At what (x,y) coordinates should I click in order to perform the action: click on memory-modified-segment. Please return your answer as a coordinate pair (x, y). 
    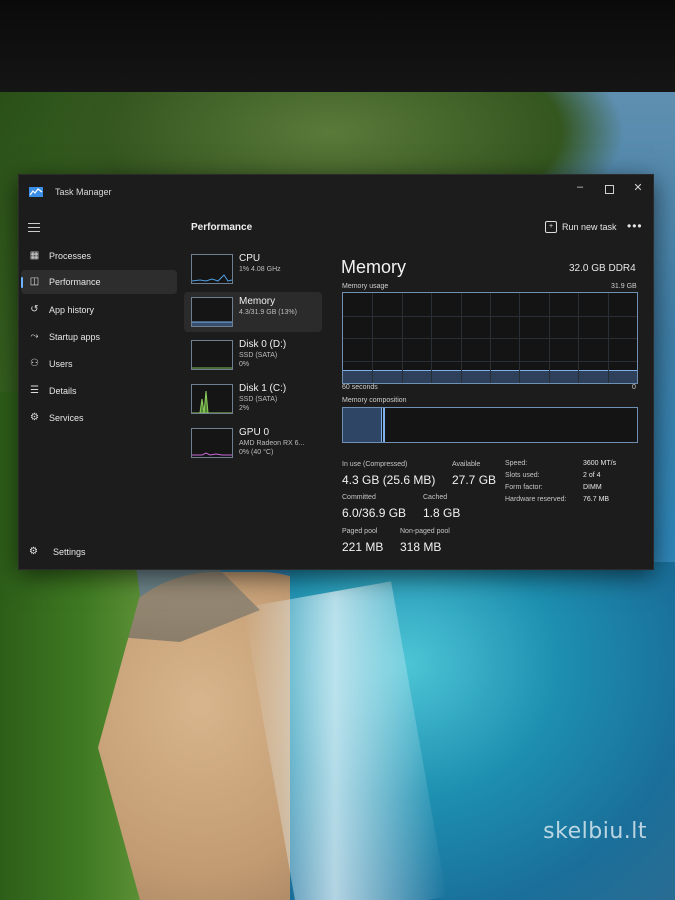
    Looking at the image, I should click on (384, 425).